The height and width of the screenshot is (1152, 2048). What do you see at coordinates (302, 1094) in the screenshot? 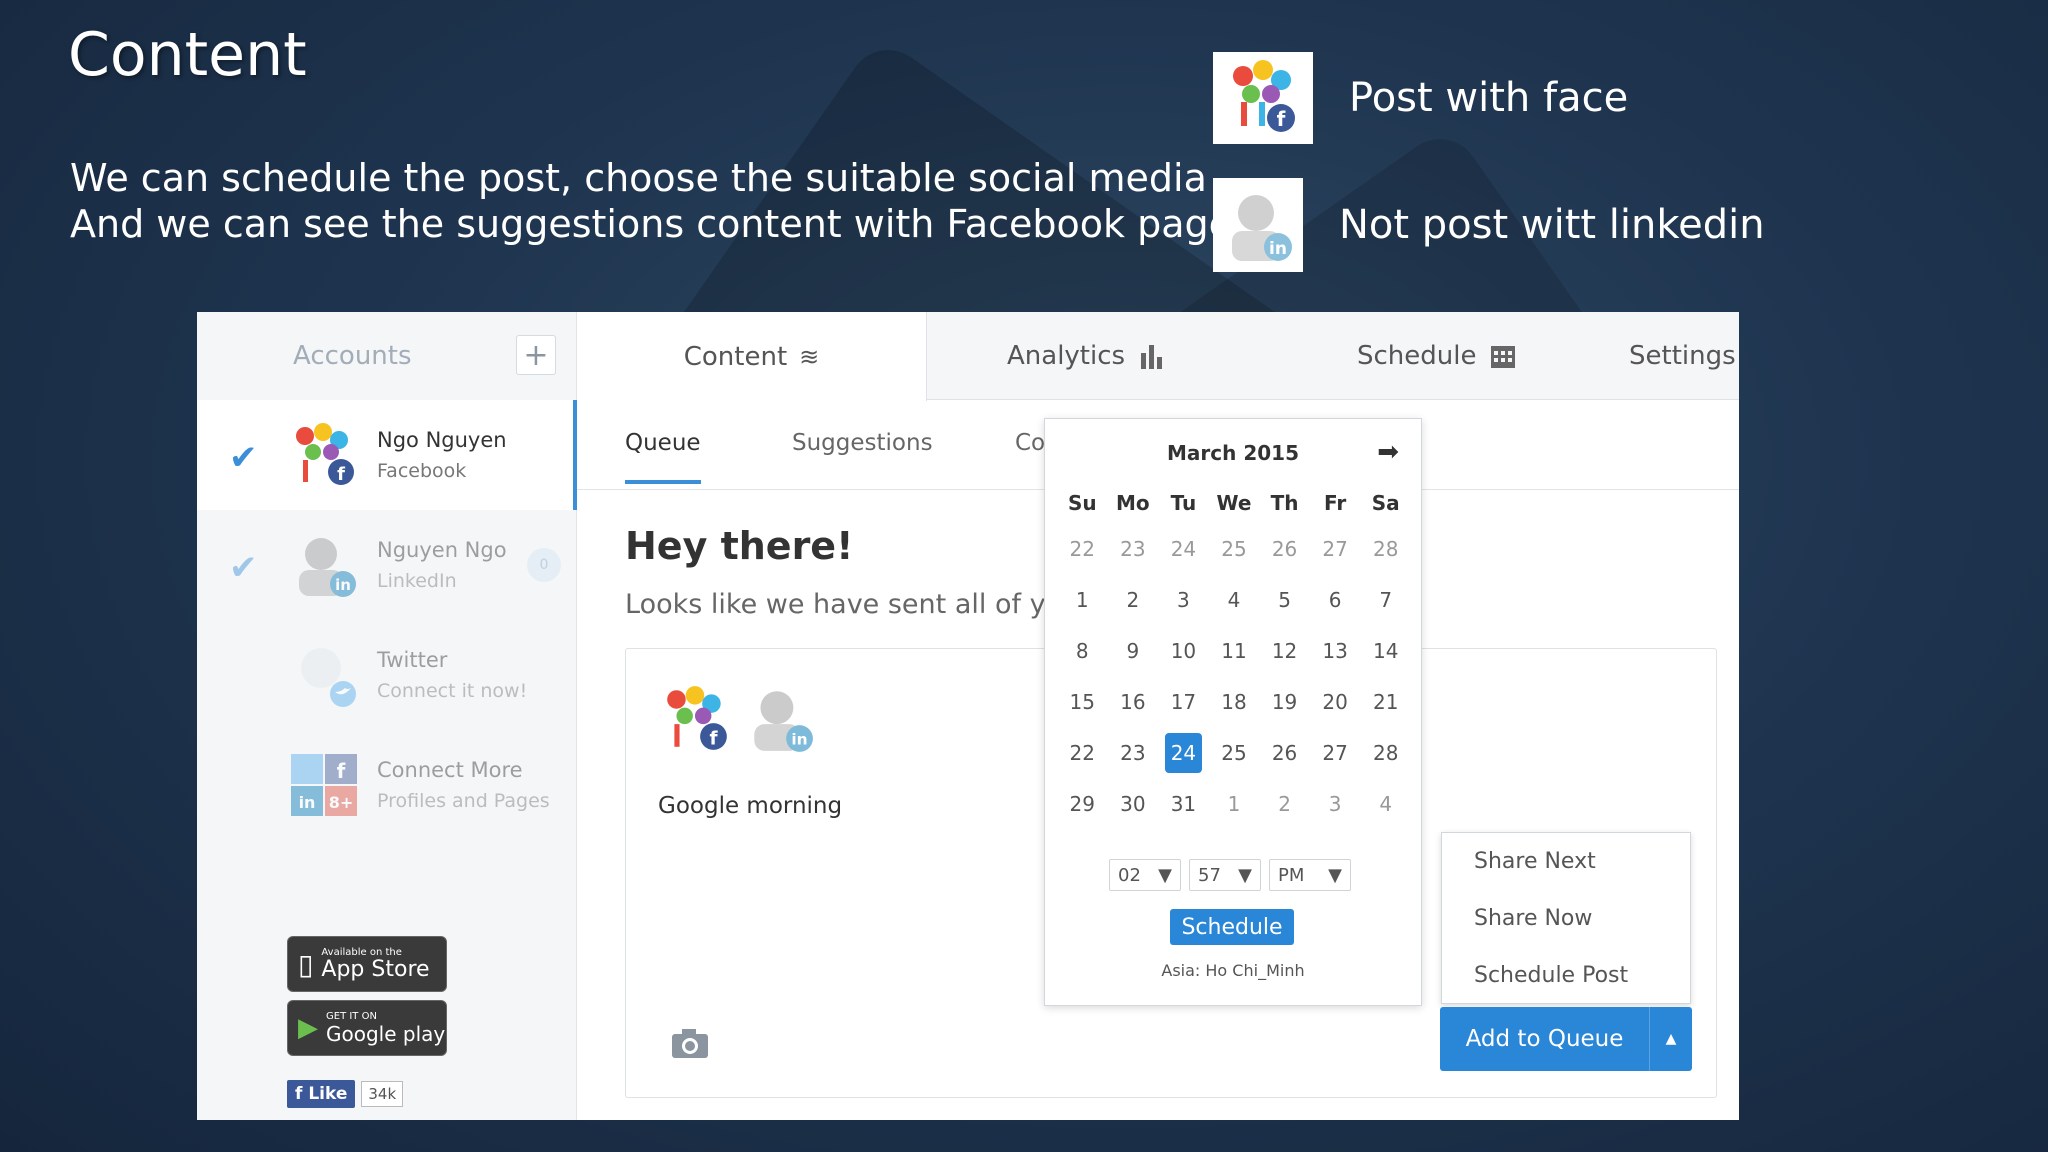
I see `facebook-icon: f` at bounding box center [302, 1094].